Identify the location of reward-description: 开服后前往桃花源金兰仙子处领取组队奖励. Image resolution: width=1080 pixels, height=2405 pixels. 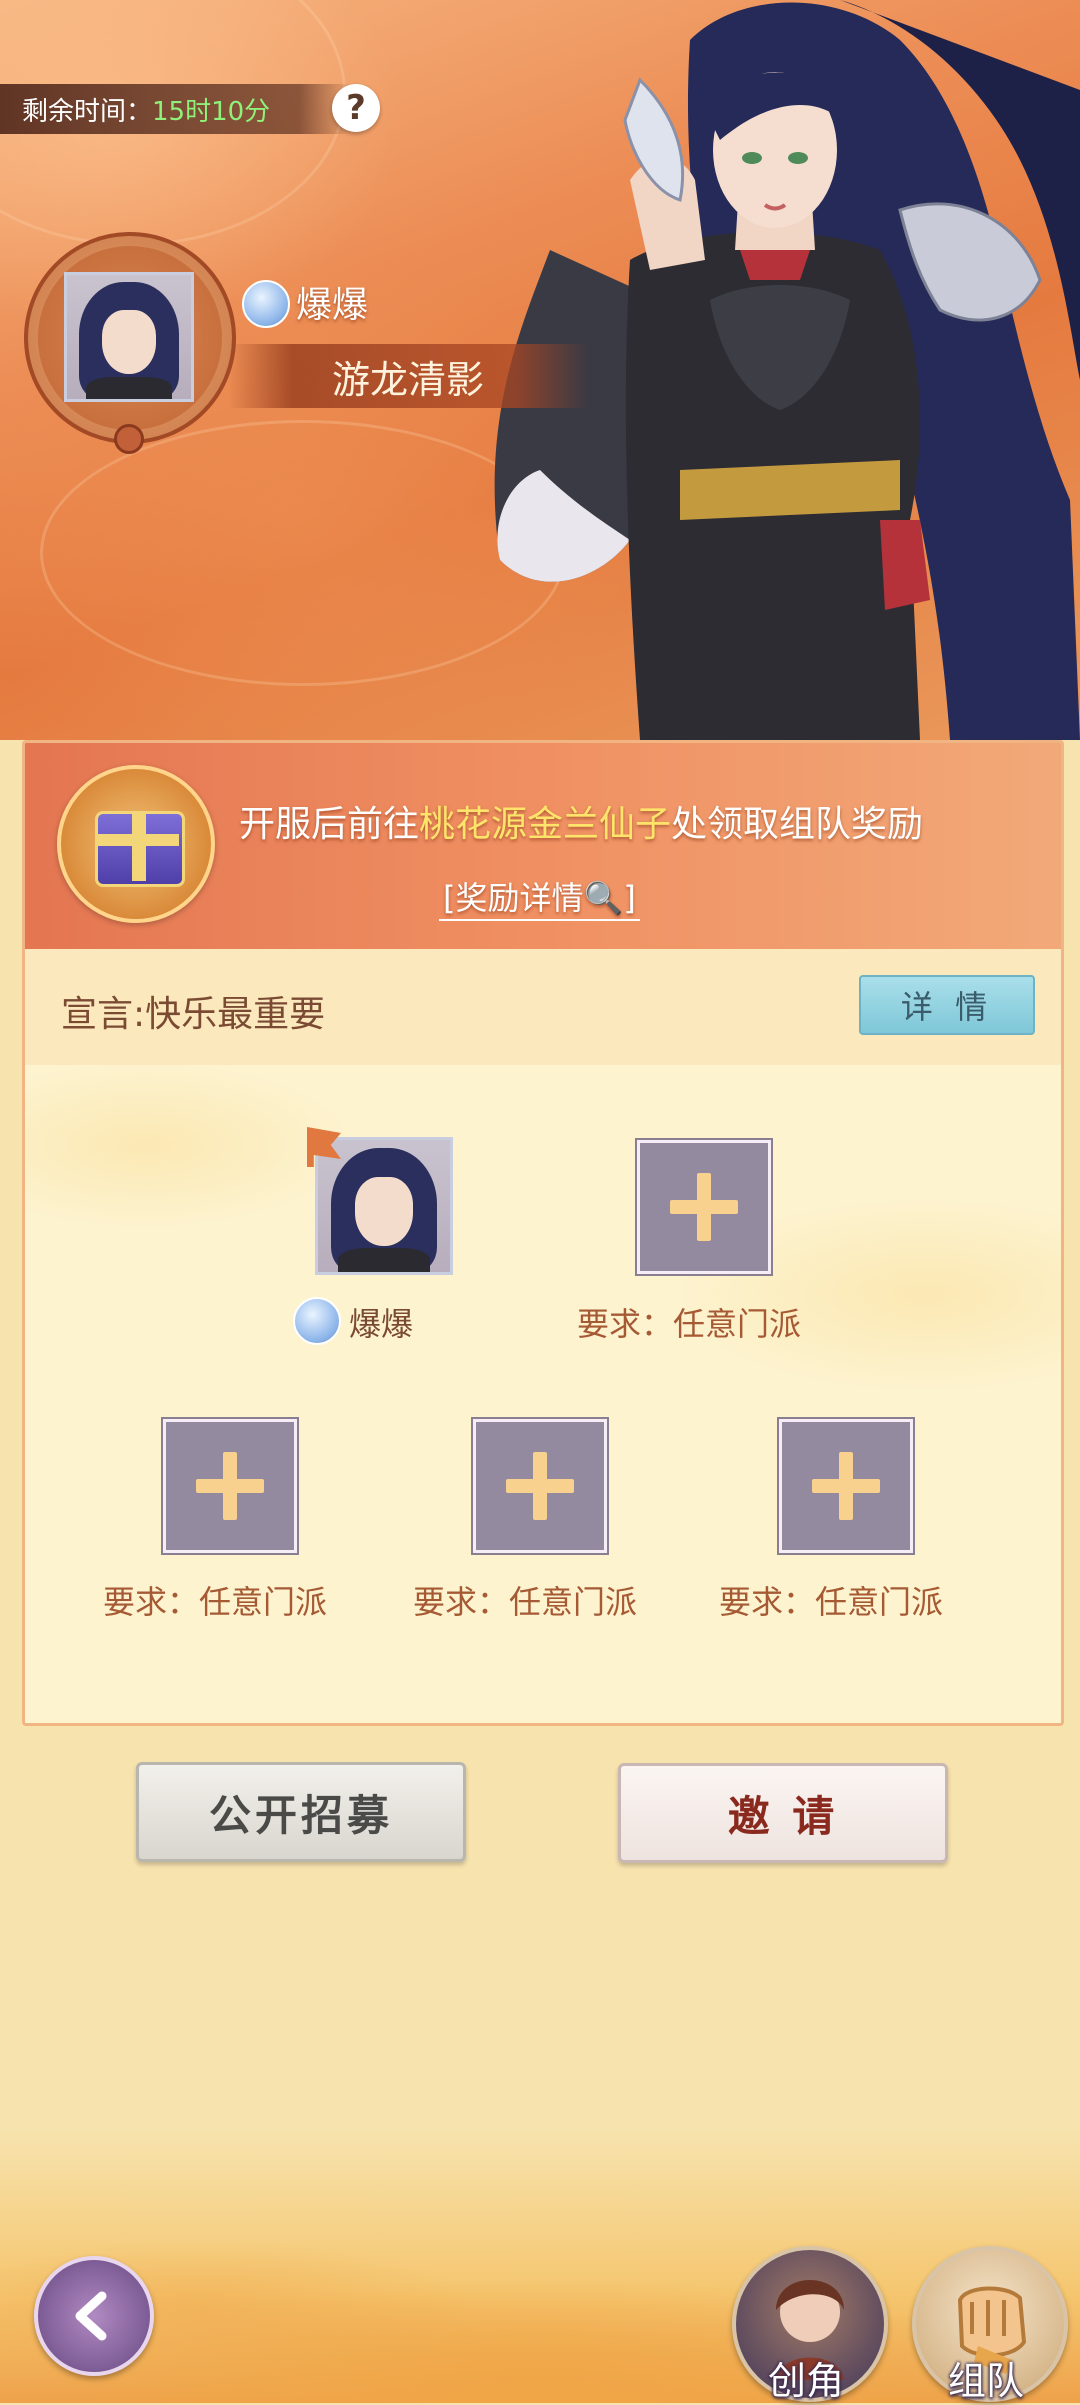
(581, 821).